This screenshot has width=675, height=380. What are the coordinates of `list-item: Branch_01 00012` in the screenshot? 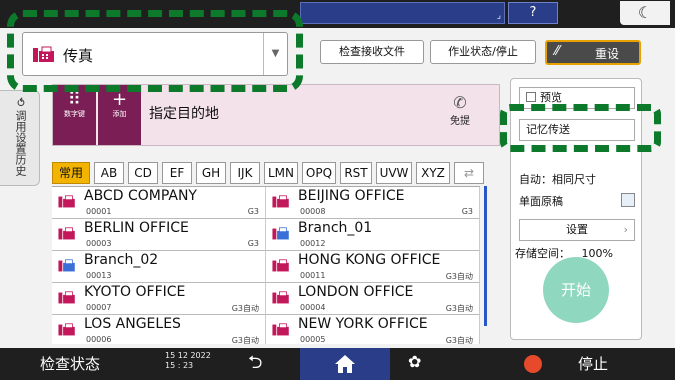 It's located at (373, 235).